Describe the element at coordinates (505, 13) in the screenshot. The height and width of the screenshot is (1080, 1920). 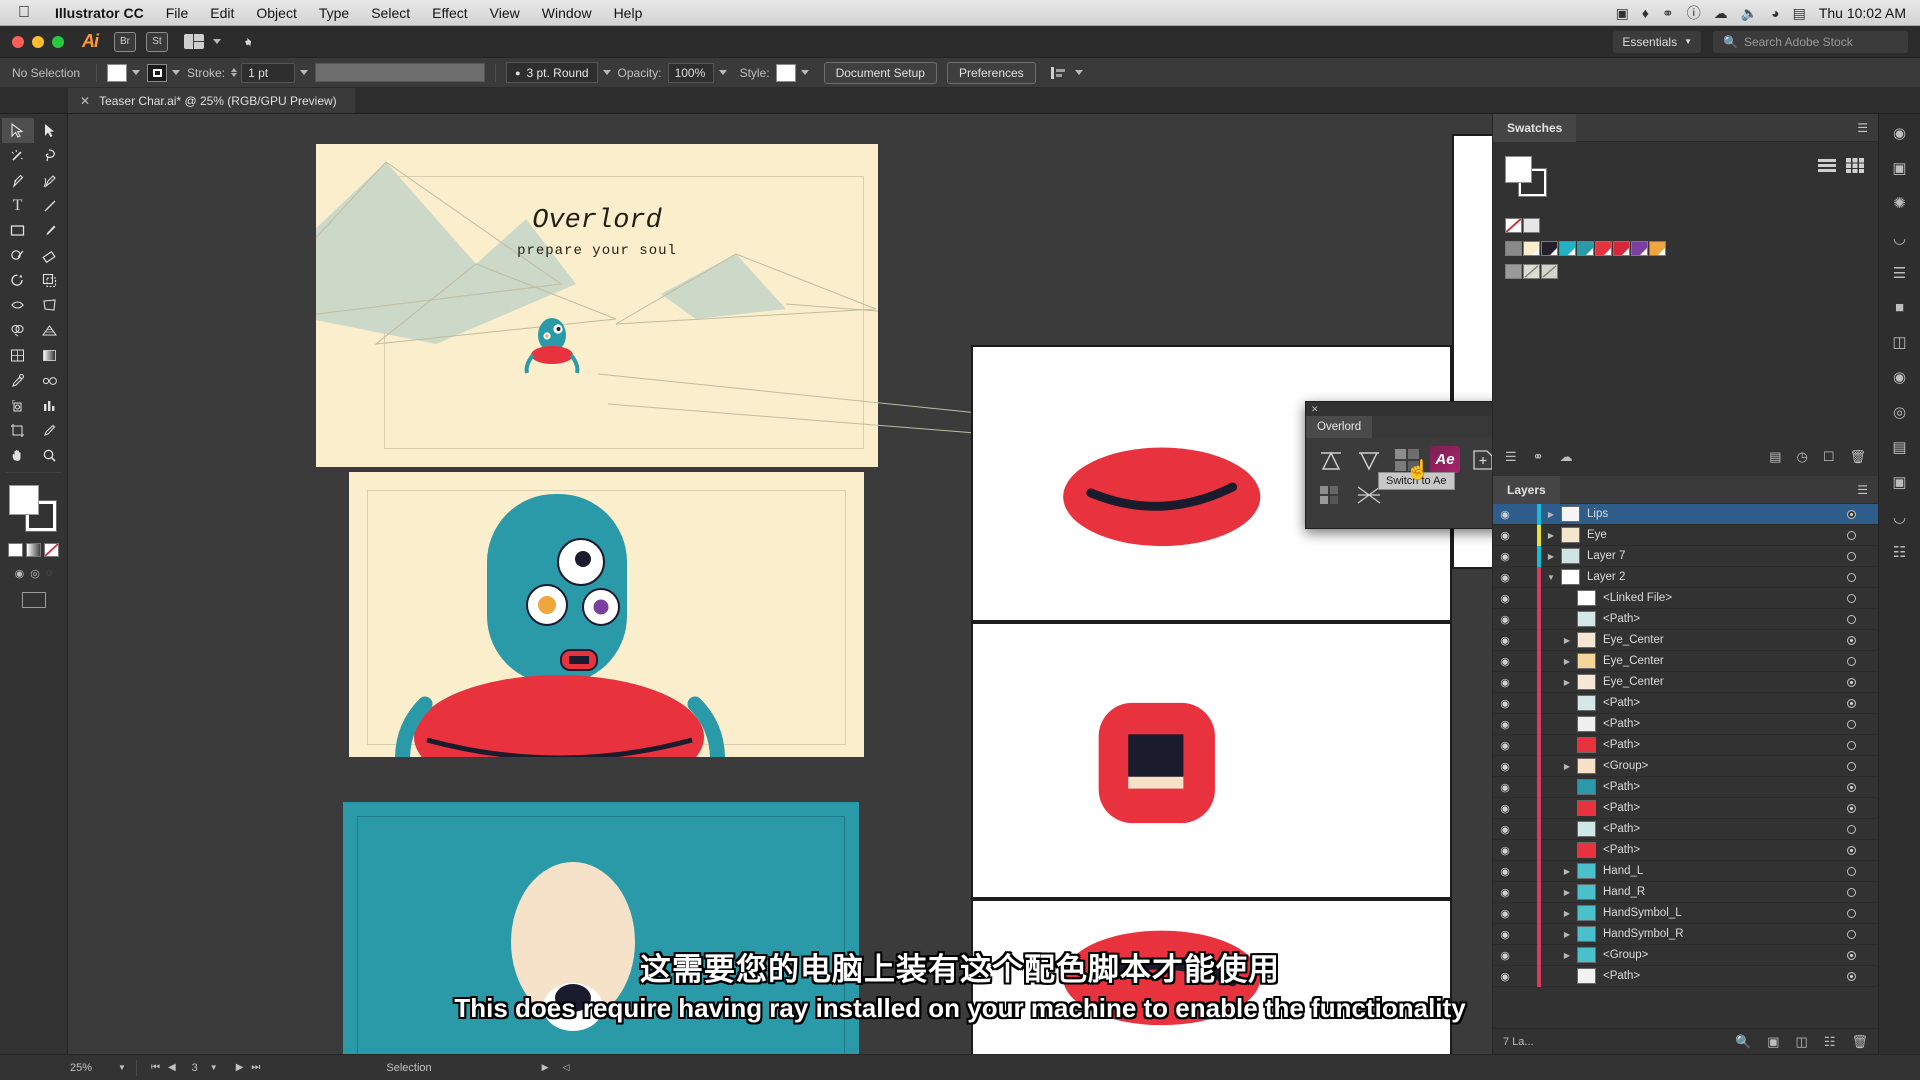
I see `menu-view: View` at that location.